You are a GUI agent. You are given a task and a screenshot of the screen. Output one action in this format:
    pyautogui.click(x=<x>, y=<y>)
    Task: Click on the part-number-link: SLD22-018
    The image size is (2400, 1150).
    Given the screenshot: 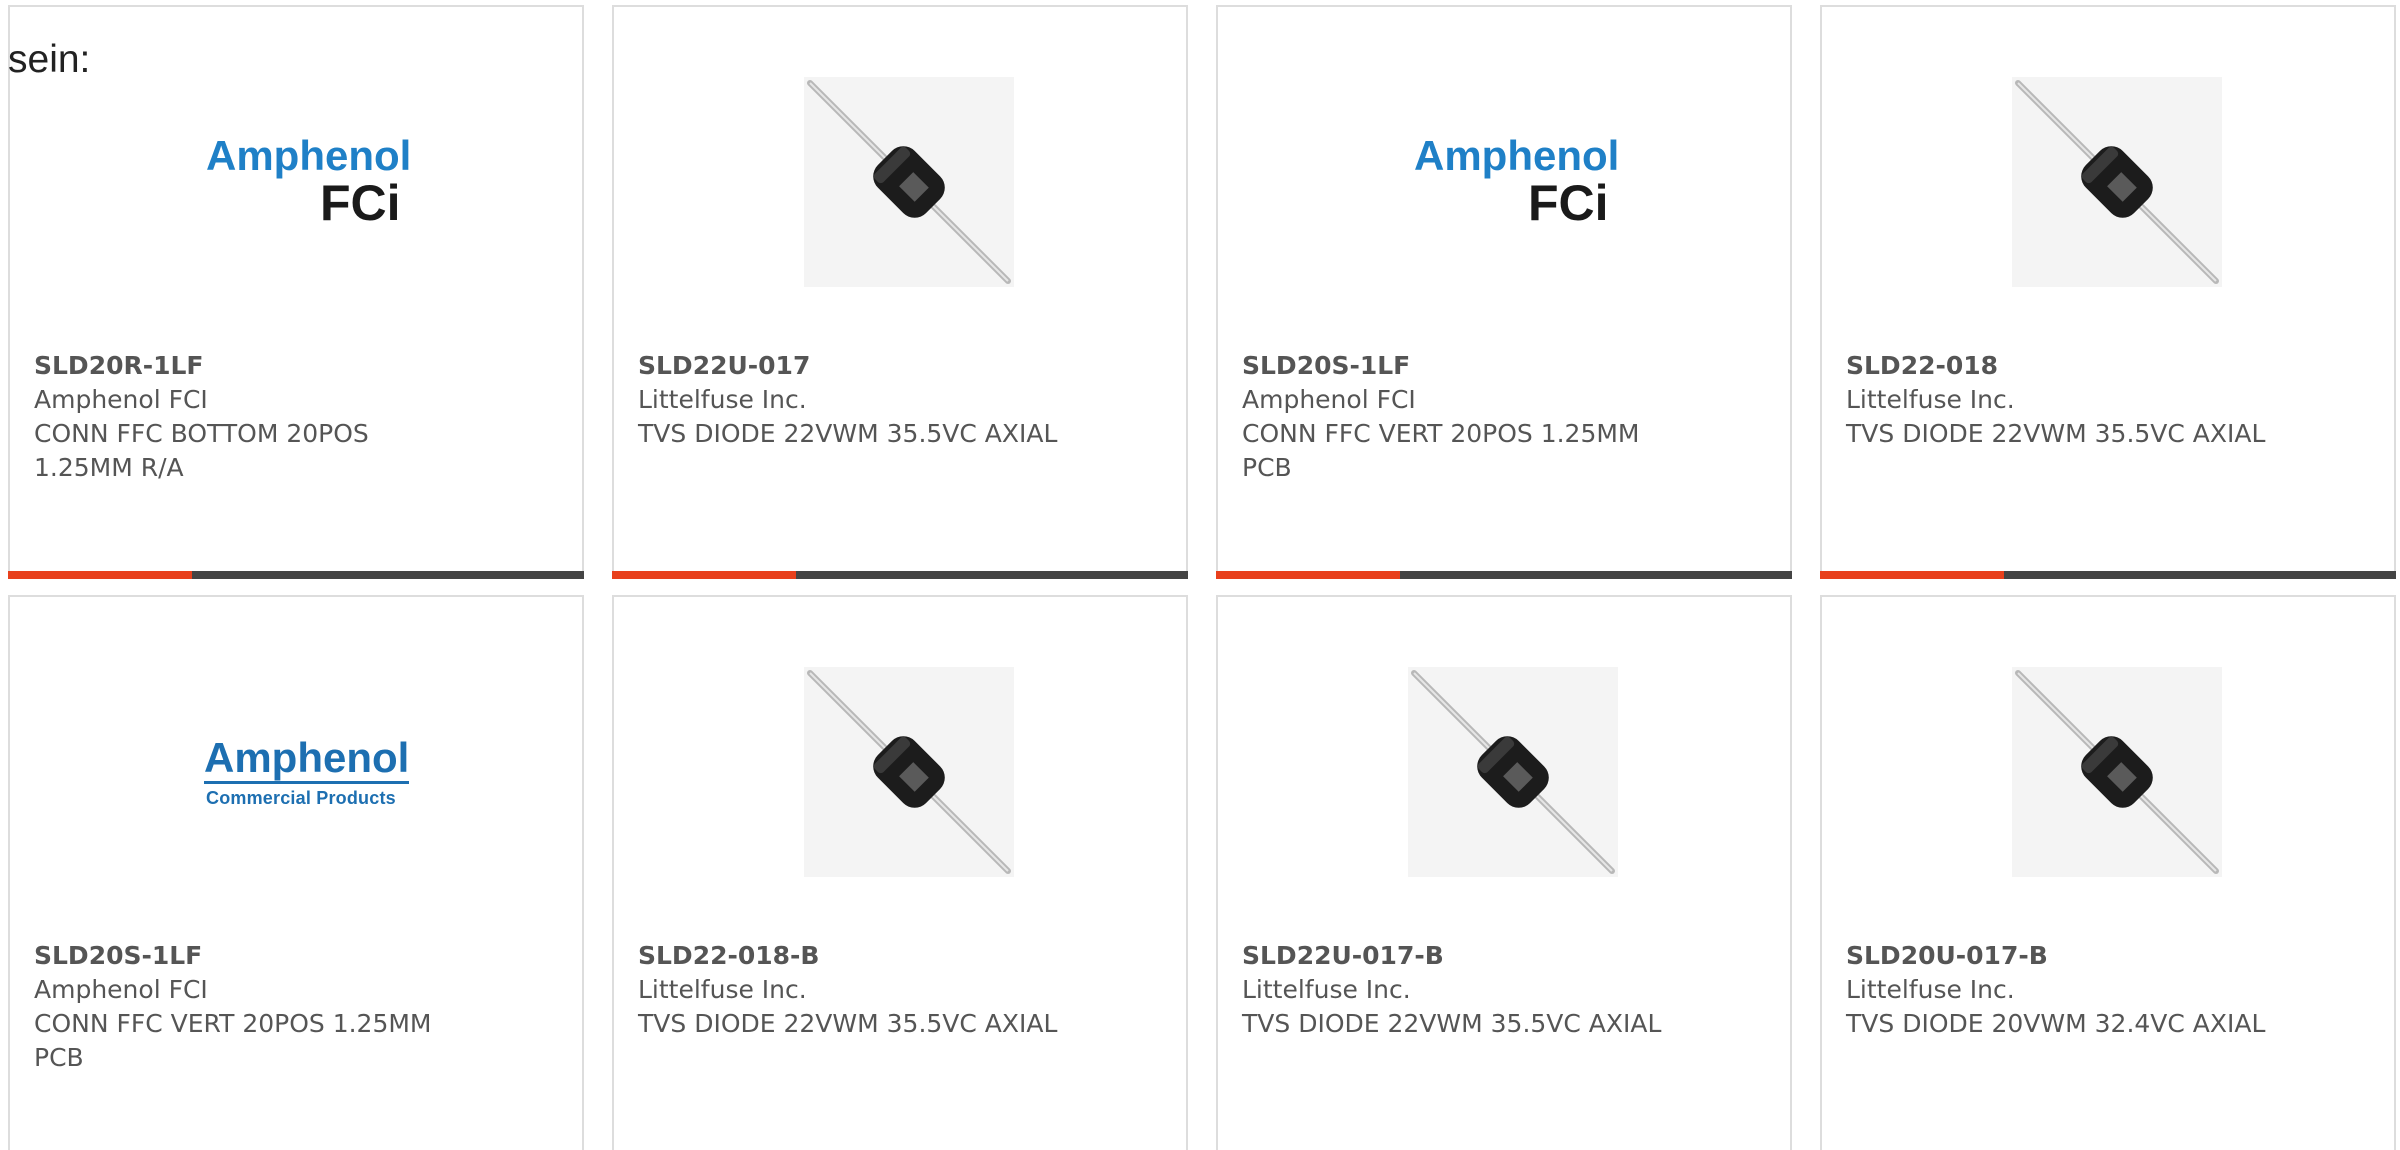 What is the action you would take?
    pyautogui.click(x=2108, y=366)
    